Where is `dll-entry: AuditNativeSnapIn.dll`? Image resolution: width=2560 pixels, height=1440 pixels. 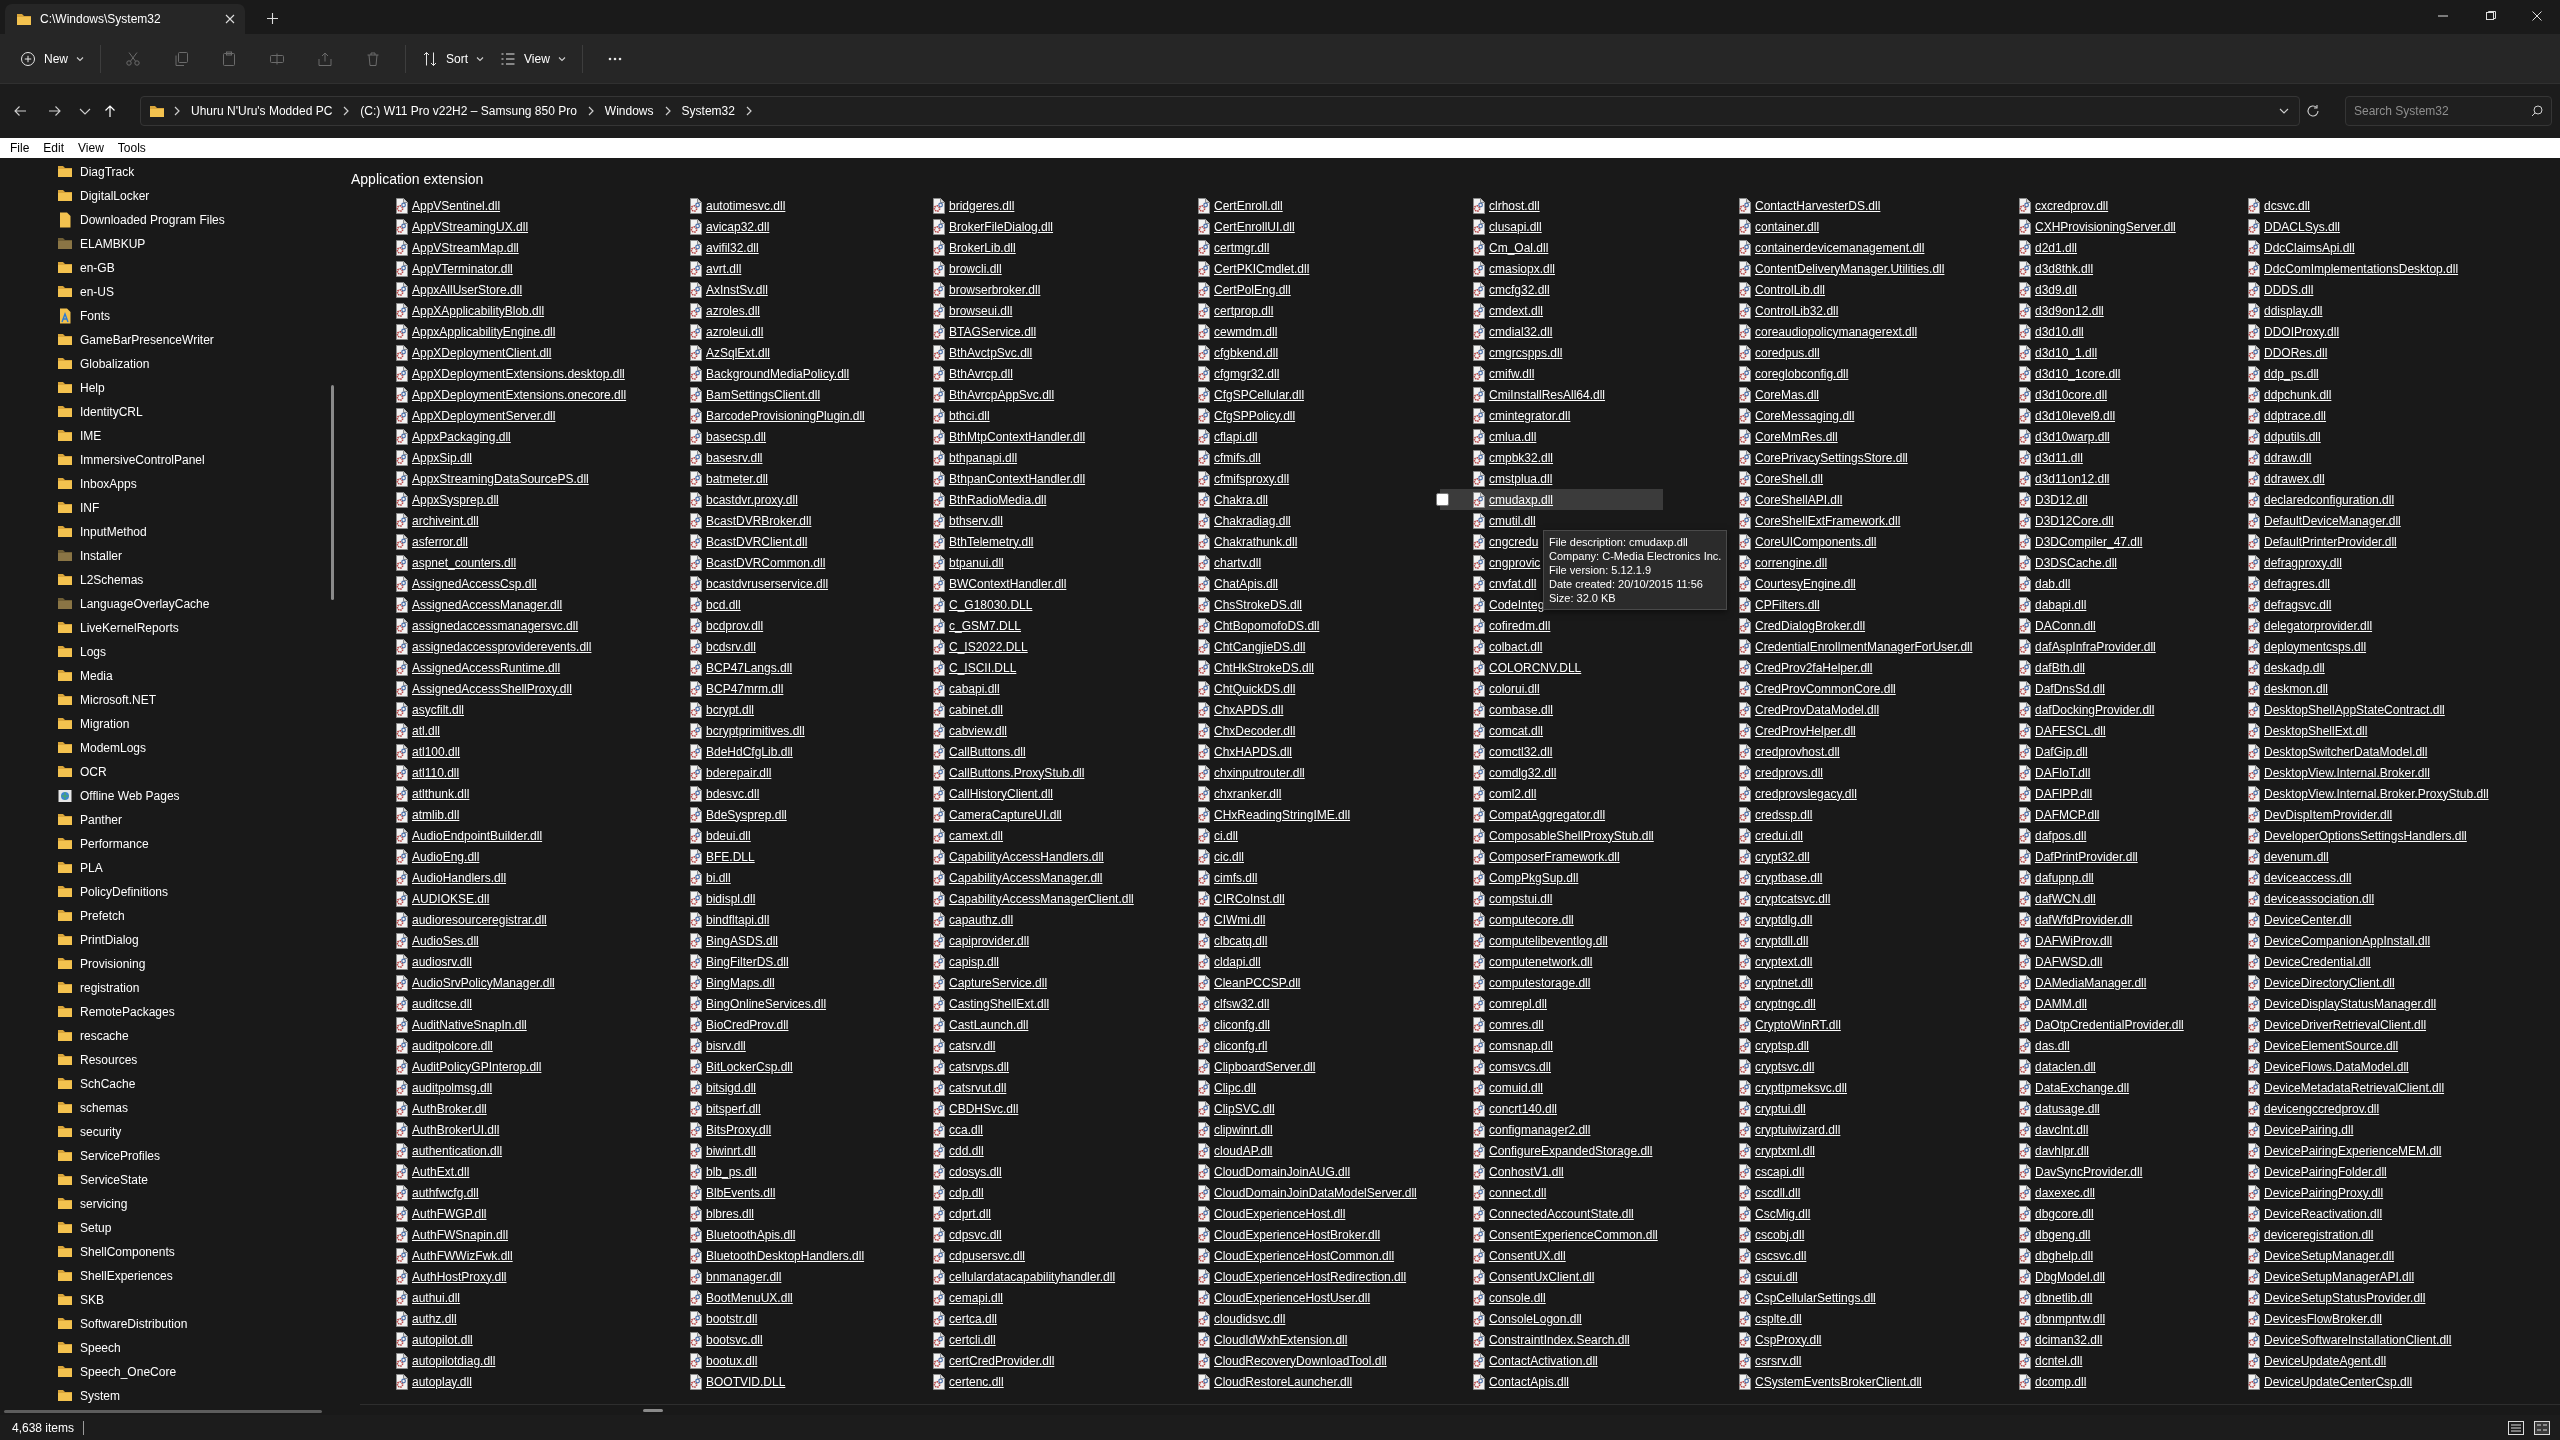
dll-entry: AuditNativeSnapIn.dll is located at coordinates (459, 1024).